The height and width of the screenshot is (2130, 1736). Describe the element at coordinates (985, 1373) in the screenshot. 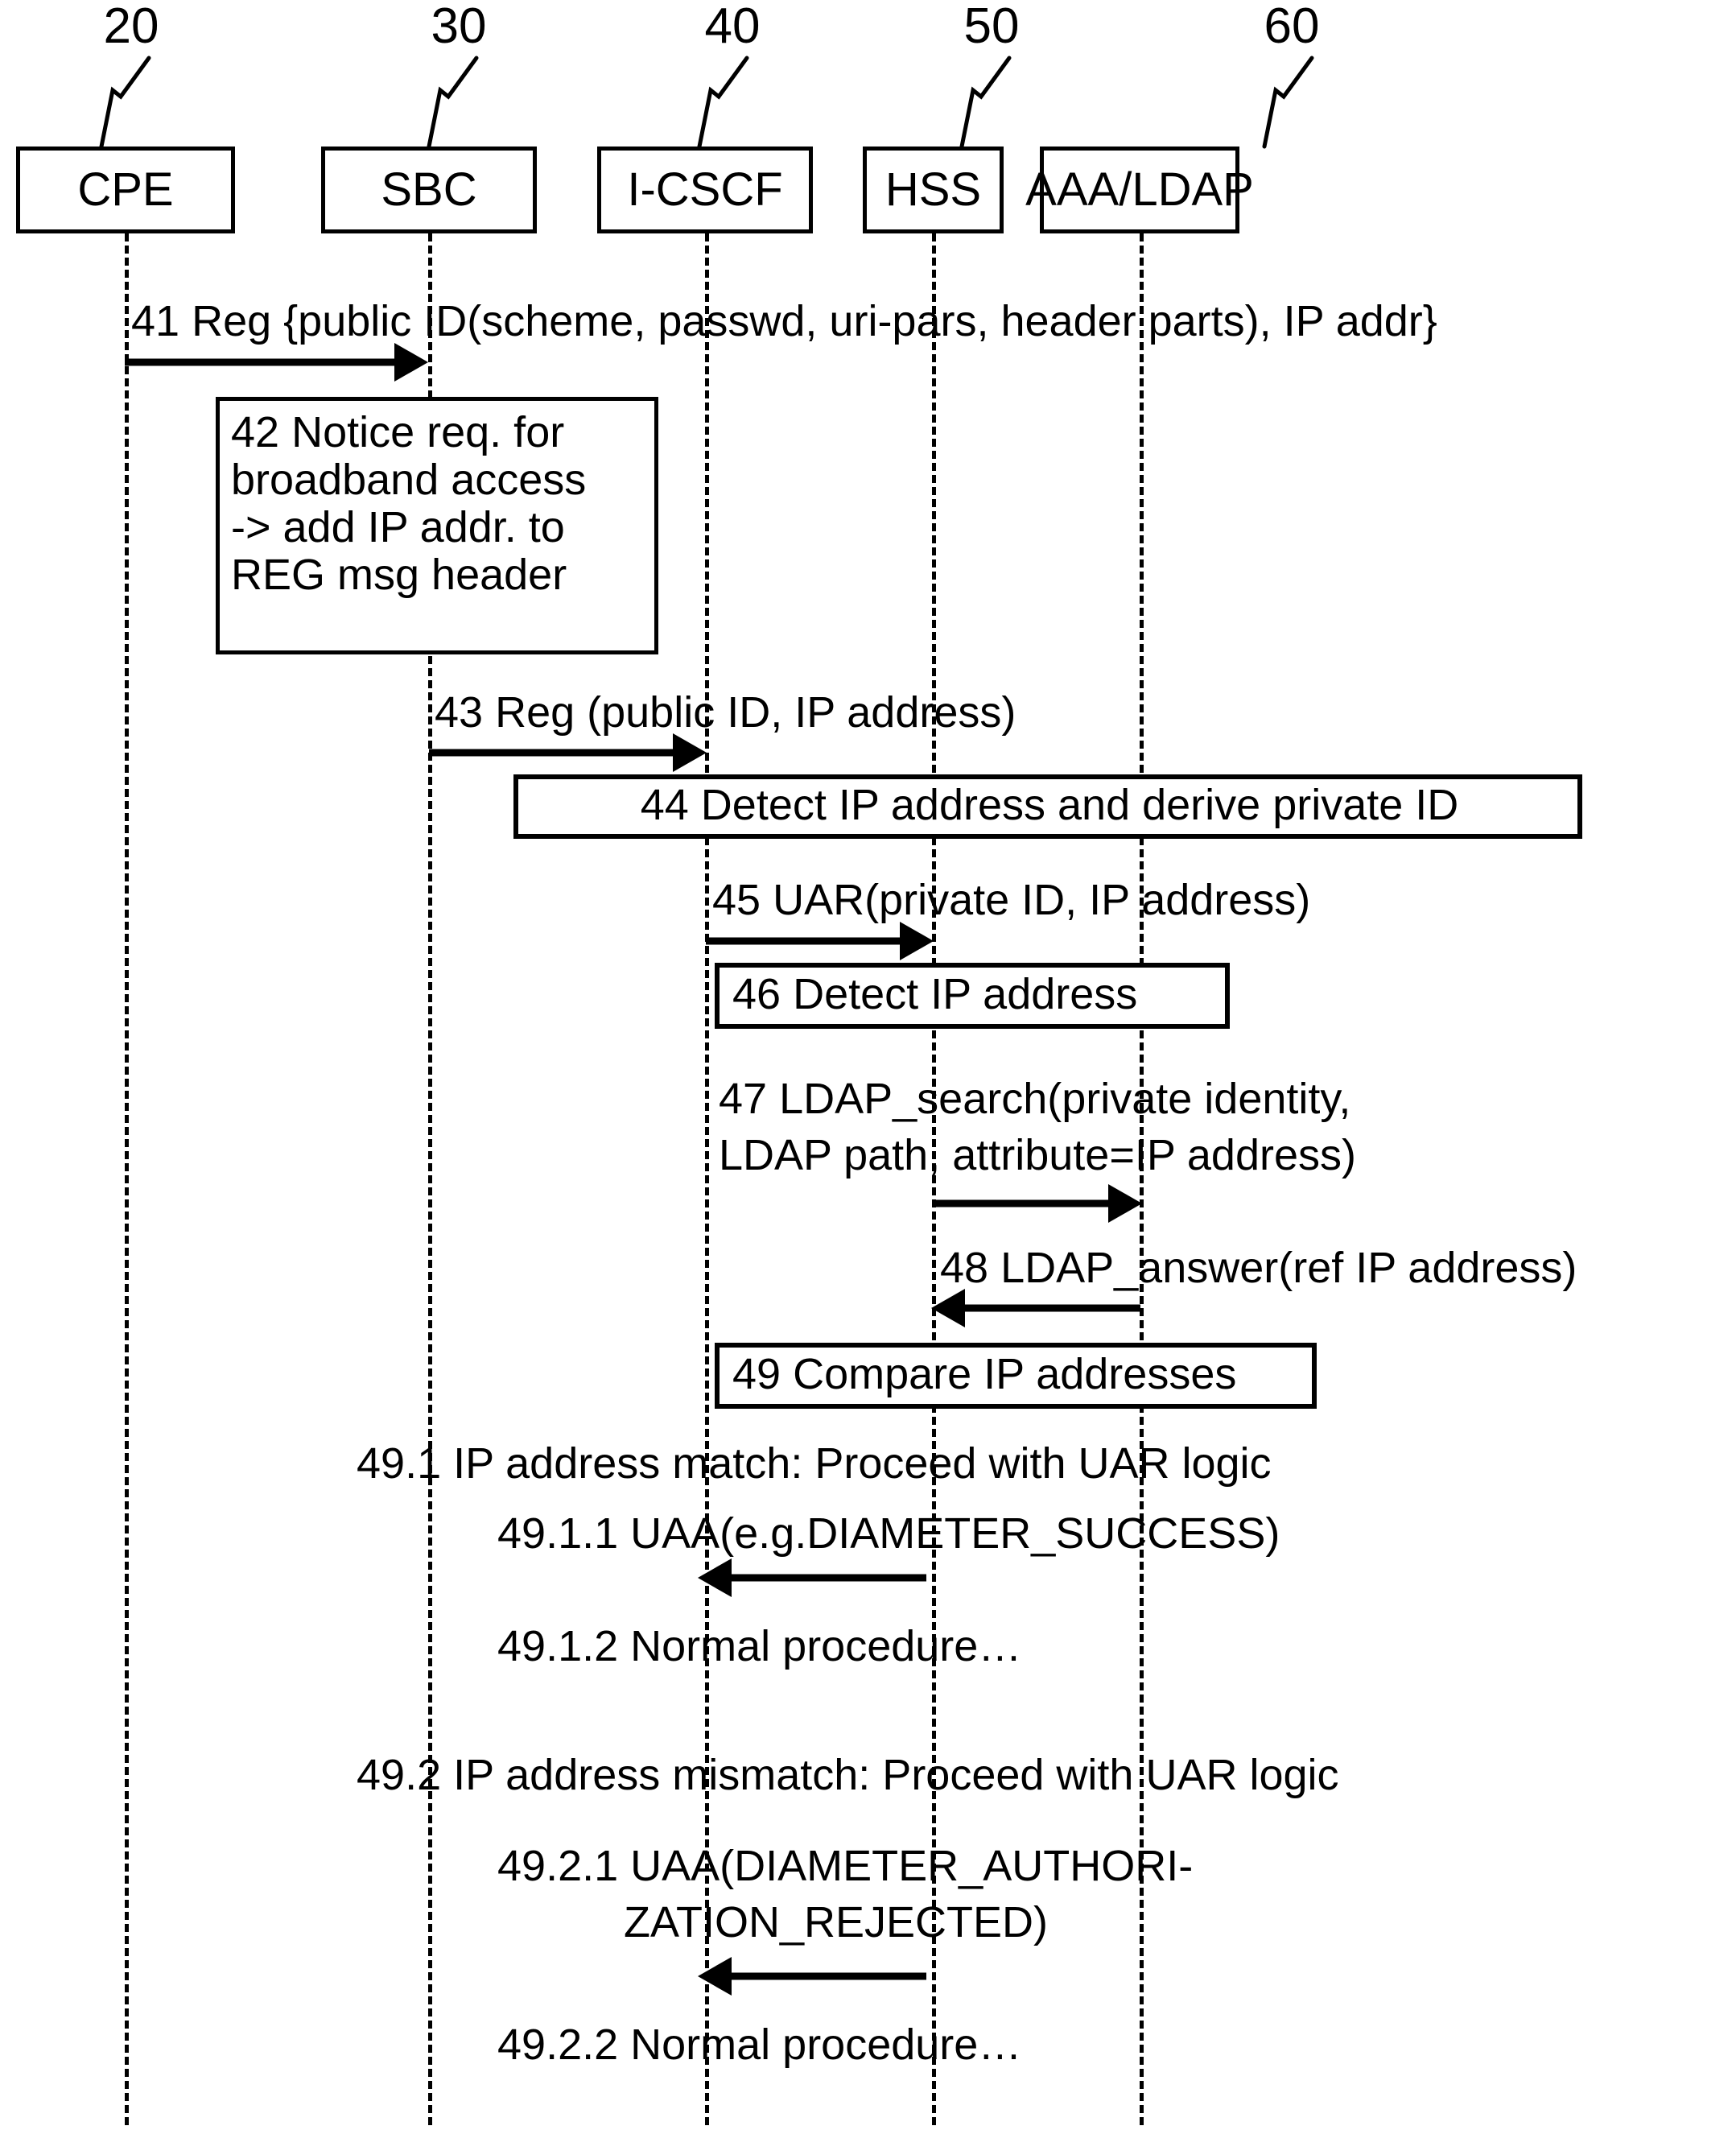

I see `note-49-label: 49 Compare IP addresses` at that location.